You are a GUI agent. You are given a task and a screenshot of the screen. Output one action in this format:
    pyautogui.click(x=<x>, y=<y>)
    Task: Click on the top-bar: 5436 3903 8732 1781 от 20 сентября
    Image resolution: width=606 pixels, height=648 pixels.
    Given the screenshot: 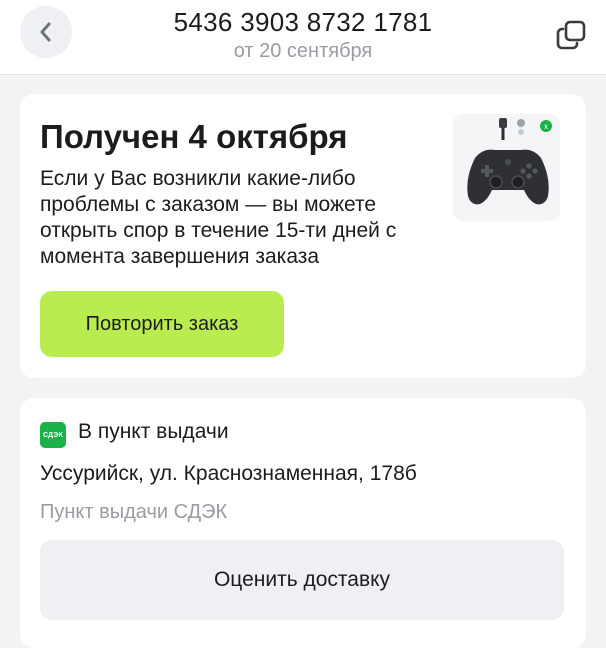 What is the action you would take?
    pyautogui.click(x=303, y=37)
    